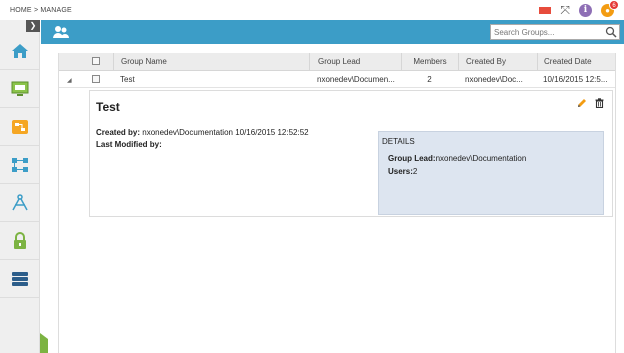  I want to click on sidebar-item-design, so click(20, 203).